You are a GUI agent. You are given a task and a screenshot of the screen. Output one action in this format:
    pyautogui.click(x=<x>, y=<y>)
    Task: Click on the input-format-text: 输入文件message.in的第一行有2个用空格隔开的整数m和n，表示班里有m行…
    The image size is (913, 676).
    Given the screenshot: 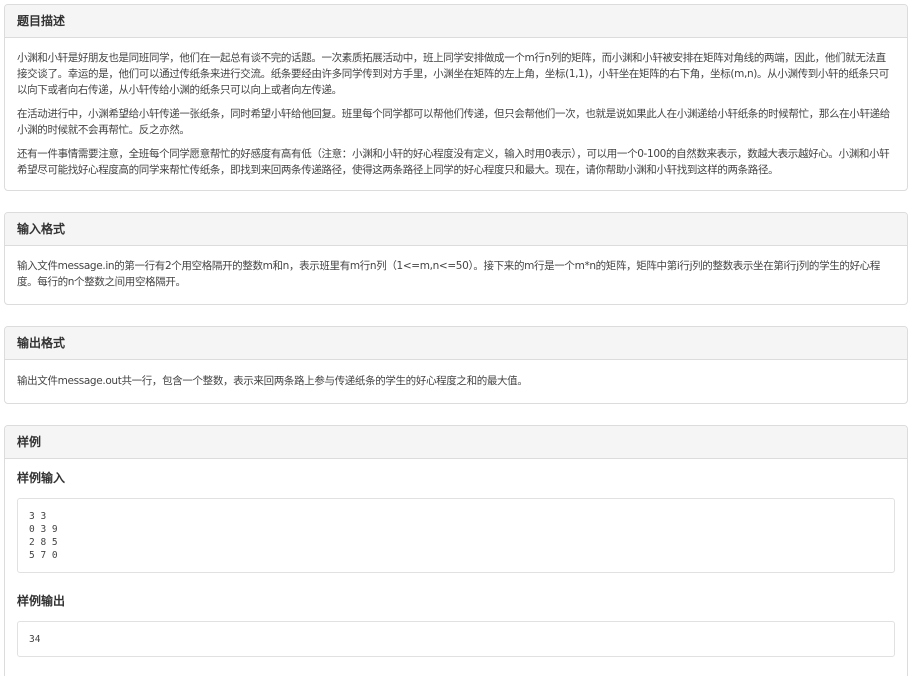 What is the action you would take?
    pyautogui.click(x=448, y=274)
    